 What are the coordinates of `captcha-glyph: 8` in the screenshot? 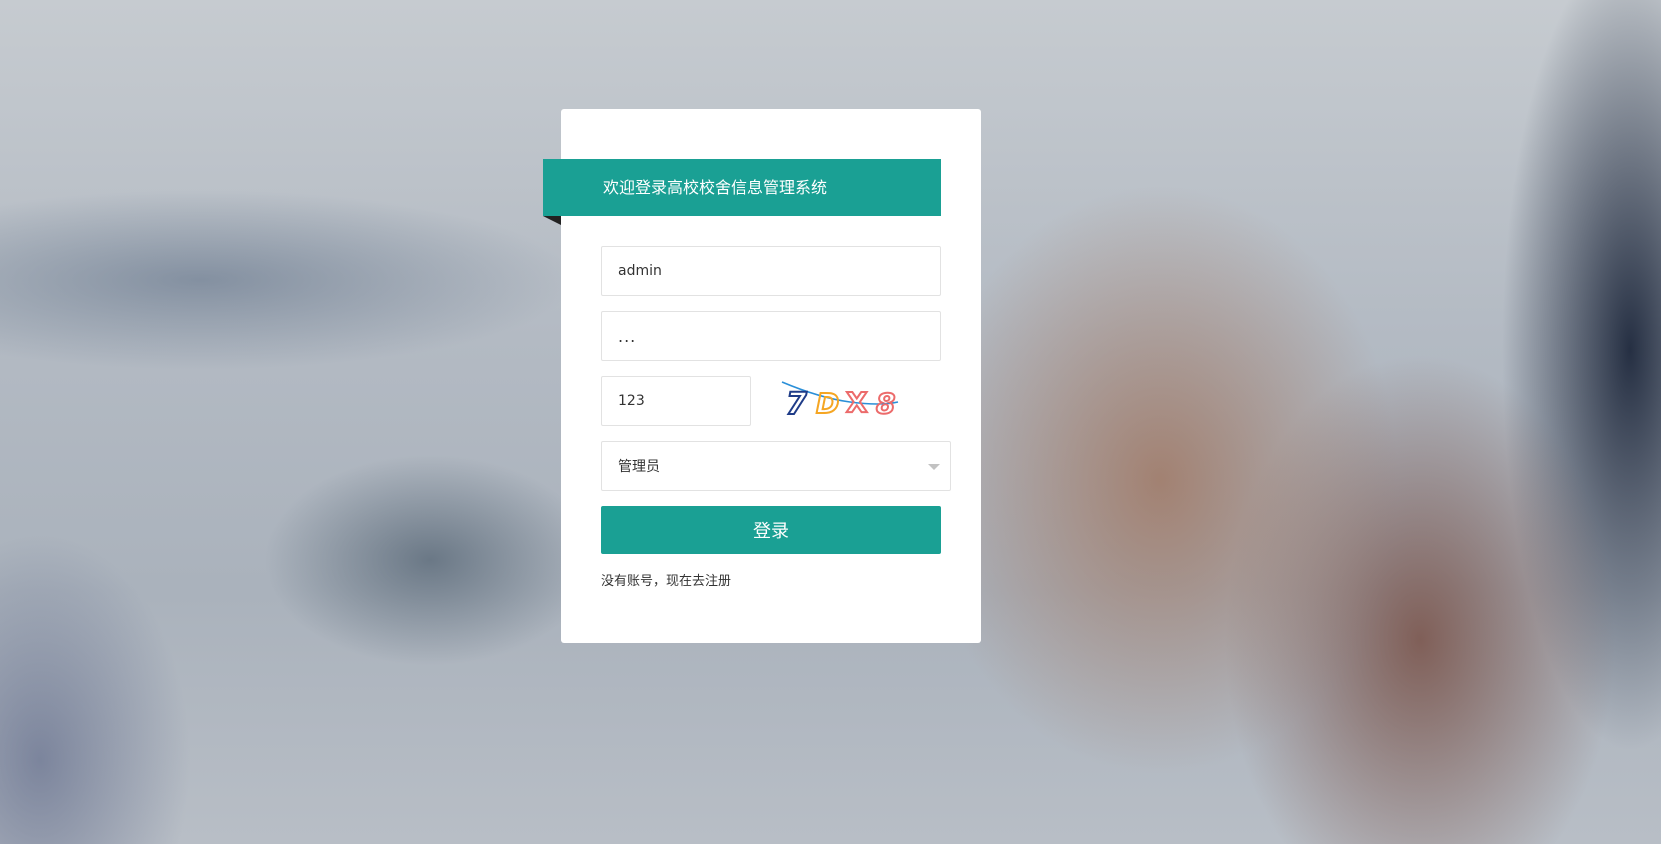 It's located at (885, 403).